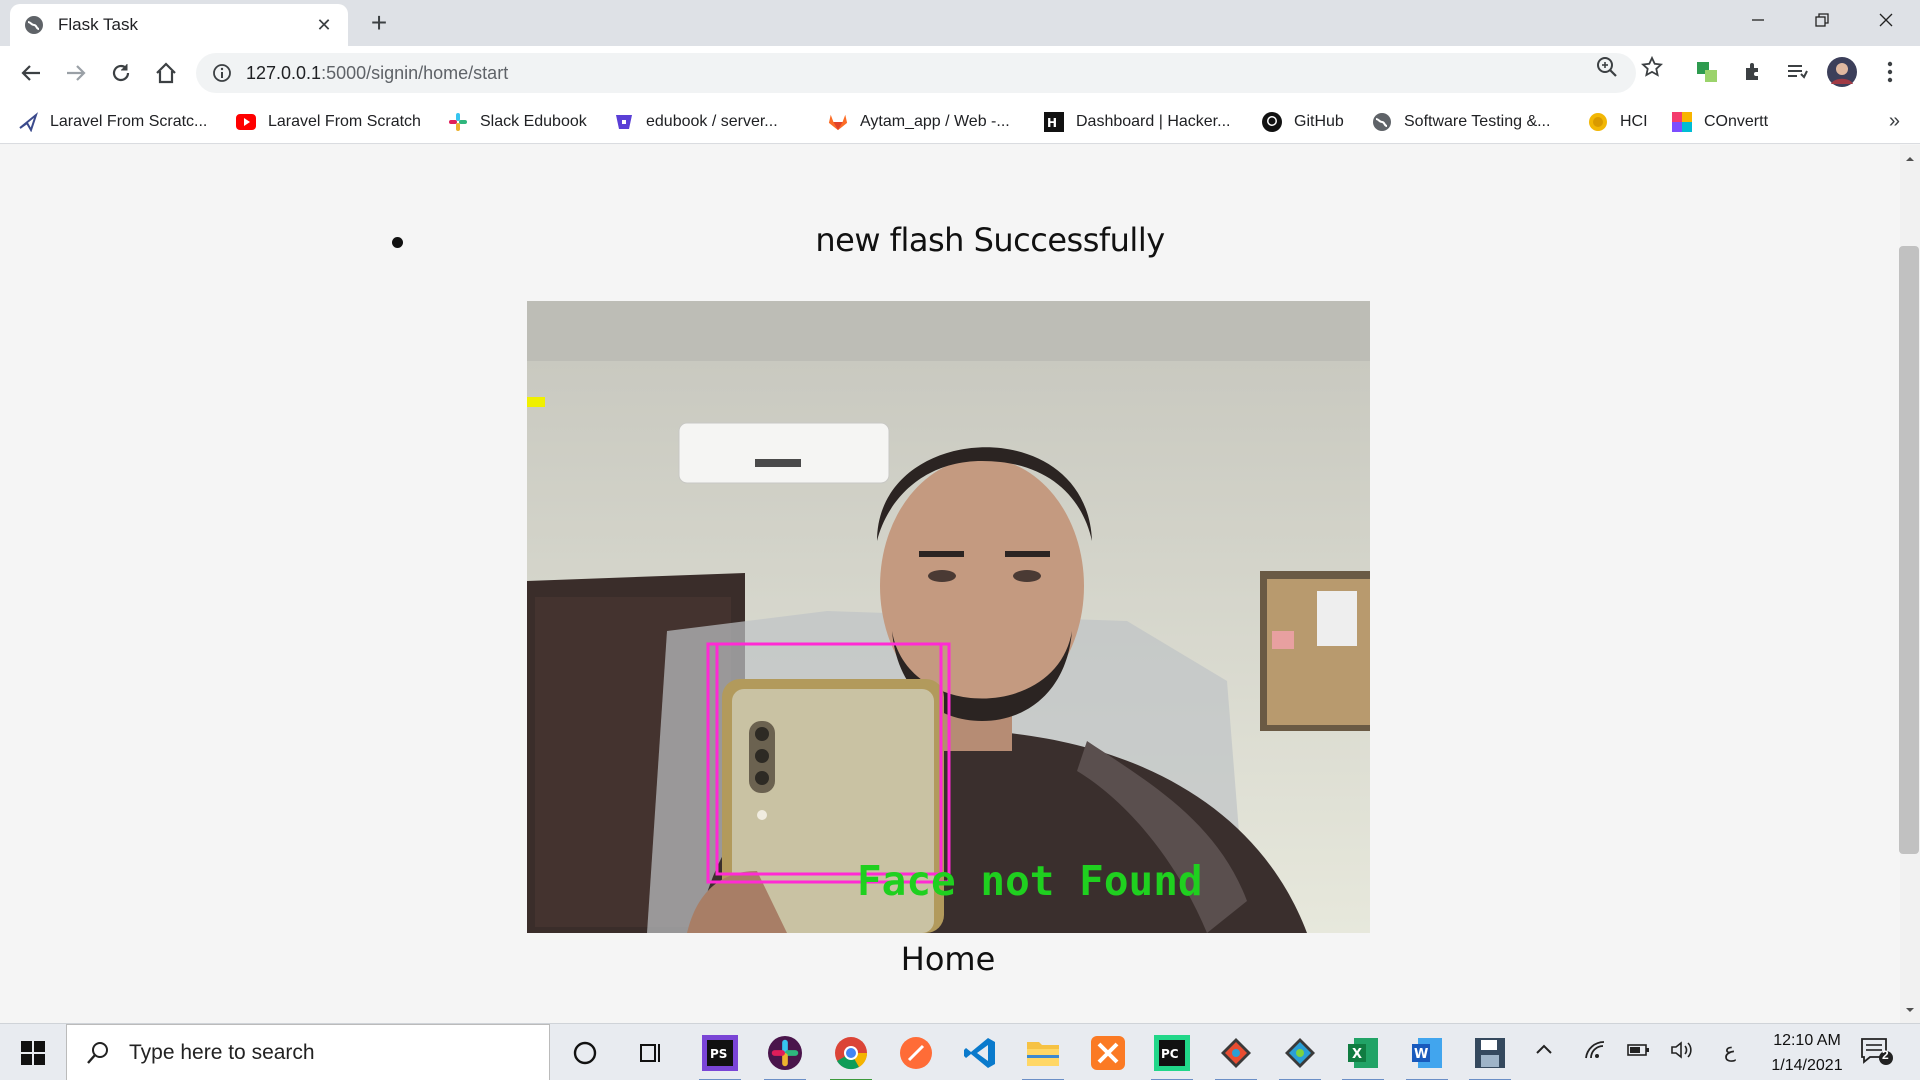 The width and height of the screenshot is (1920, 1080). I want to click on close-window-button, so click(1886, 20).